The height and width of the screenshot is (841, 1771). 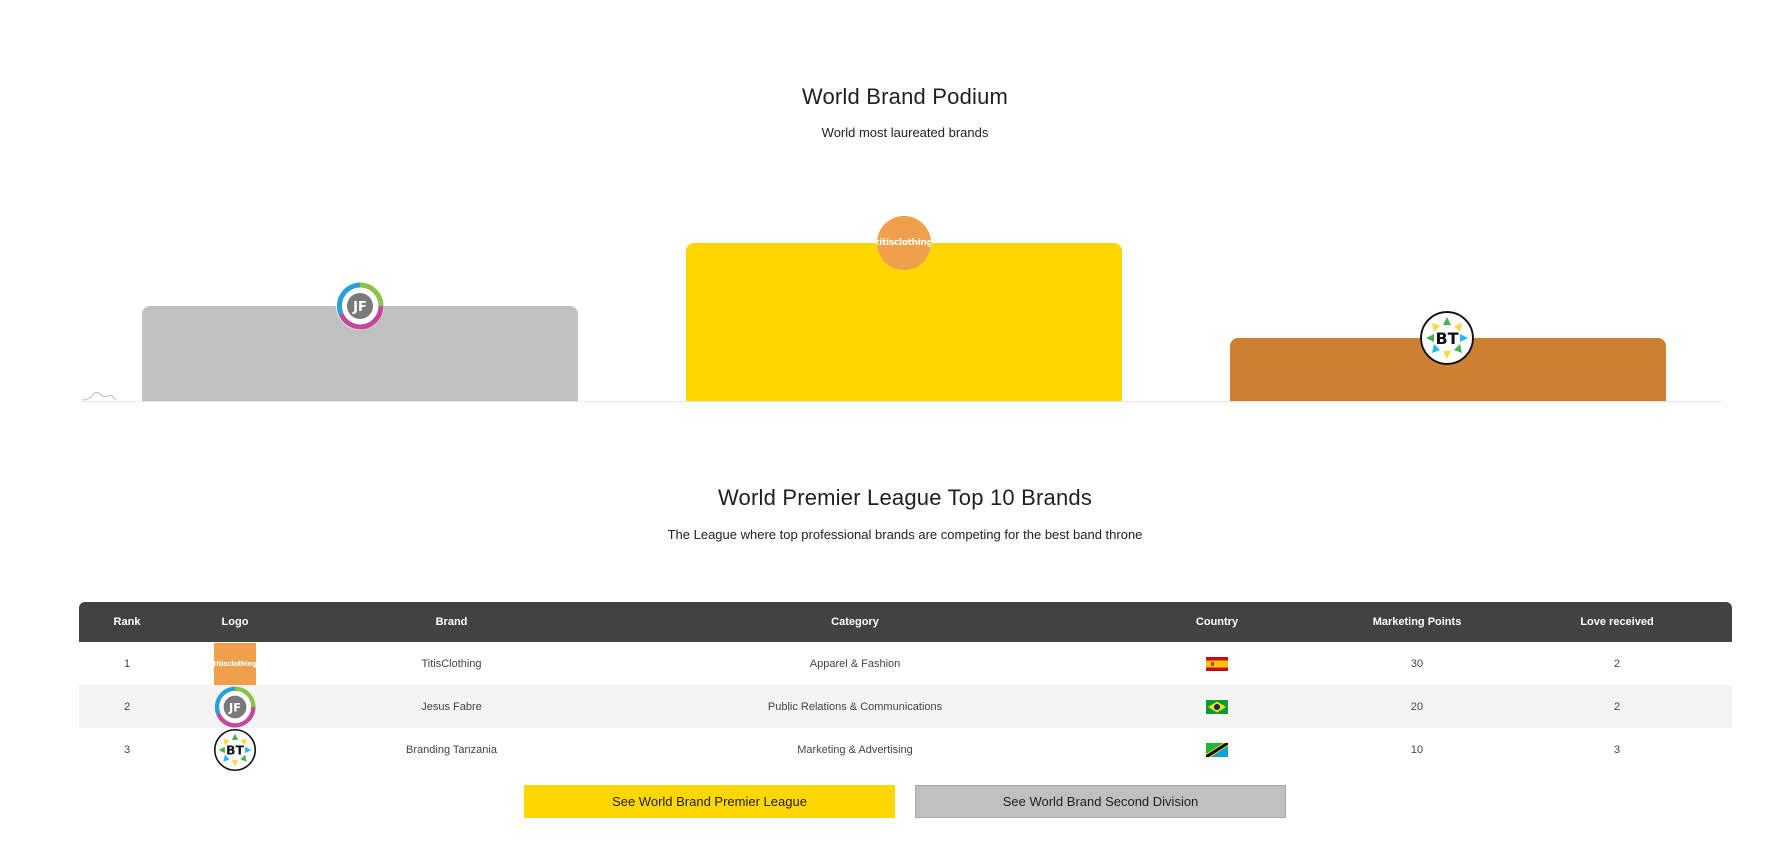 I want to click on spain-flag-icon, so click(x=1217, y=663).